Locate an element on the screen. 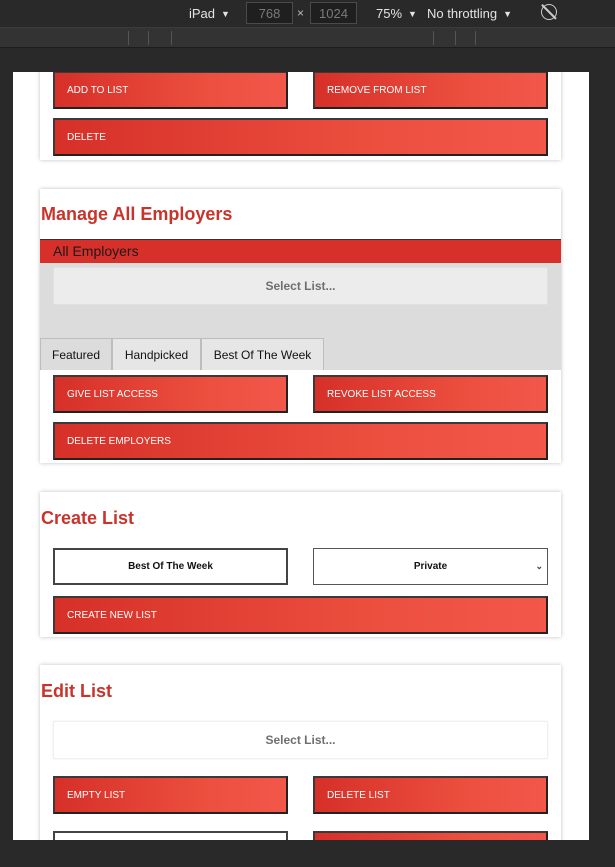 Image resolution: width=615 pixels, height=867 pixels. rotate-icon is located at coordinates (549, 12).